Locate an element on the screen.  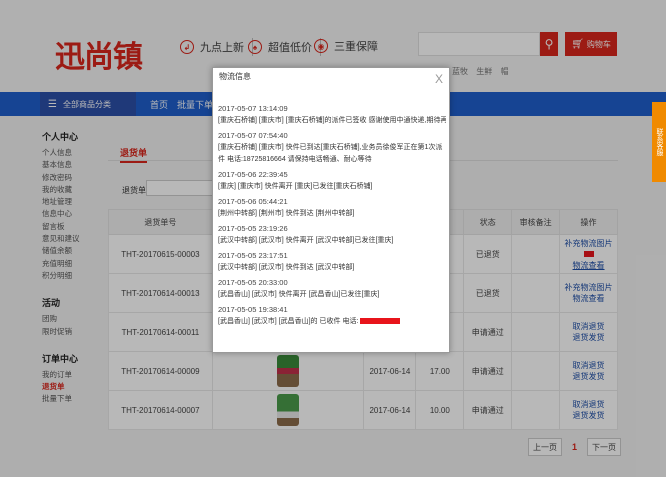
log-text: [武昌香山] [武汉市] [武昌香山]的 已收件 电话: is located at coordinates (288, 321).